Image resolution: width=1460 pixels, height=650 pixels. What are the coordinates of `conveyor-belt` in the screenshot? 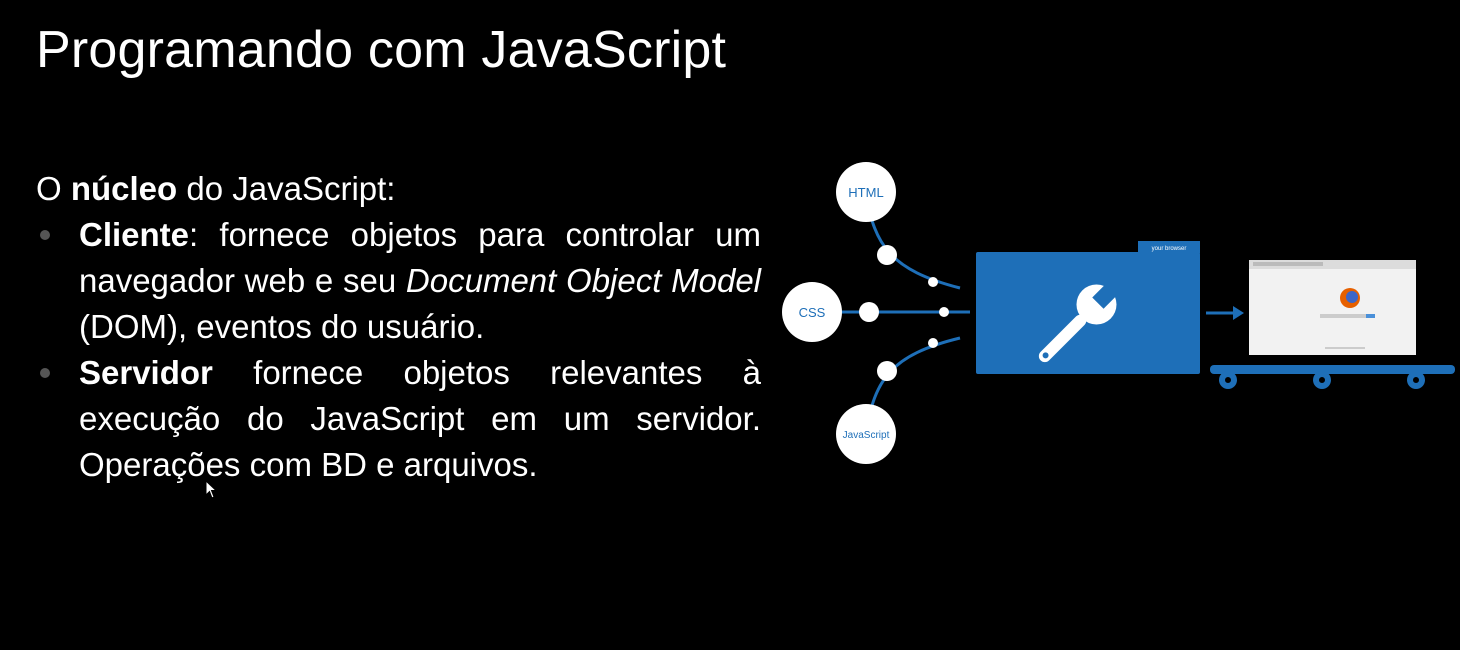 It's located at (1332, 377).